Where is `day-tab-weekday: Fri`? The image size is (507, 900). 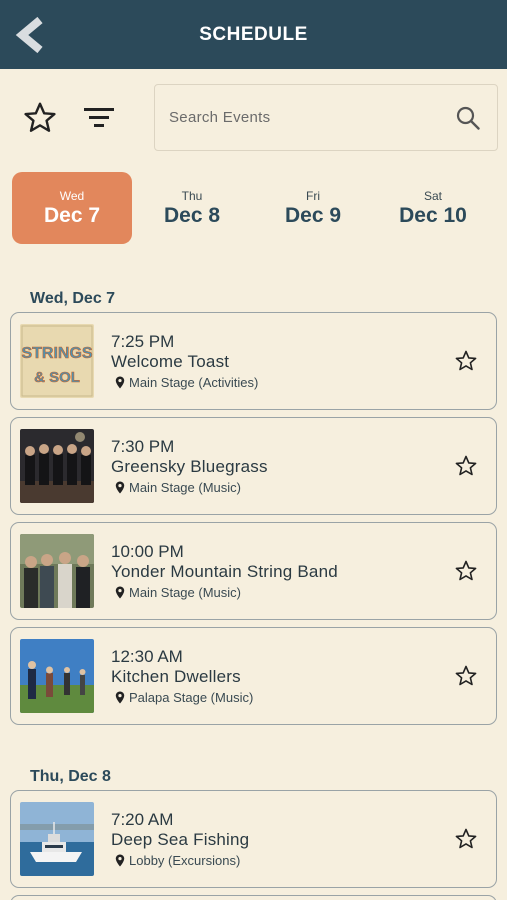
day-tab-weekday: Fri is located at coordinates (313, 196).